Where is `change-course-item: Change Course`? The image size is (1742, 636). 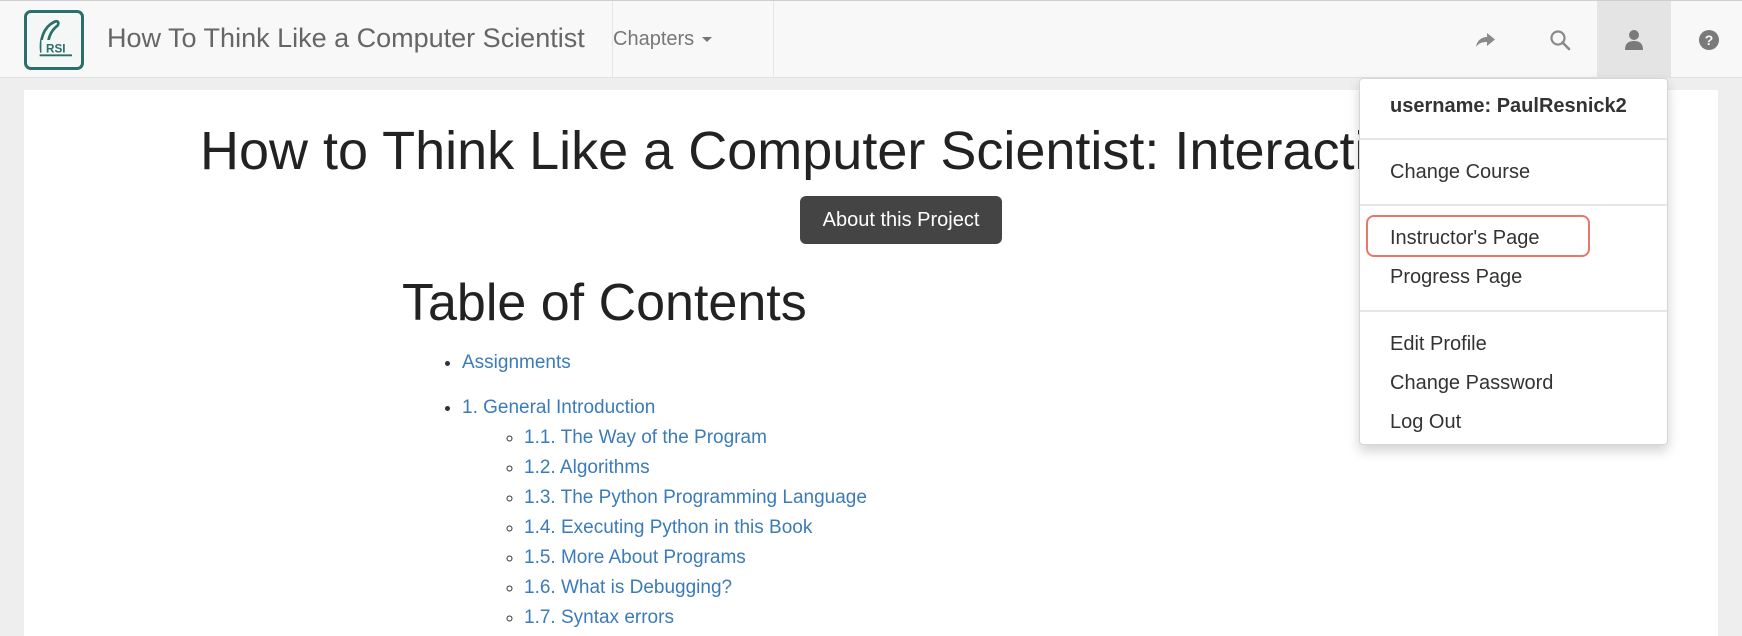
change-course-item: Change Course is located at coordinates (1460, 172).